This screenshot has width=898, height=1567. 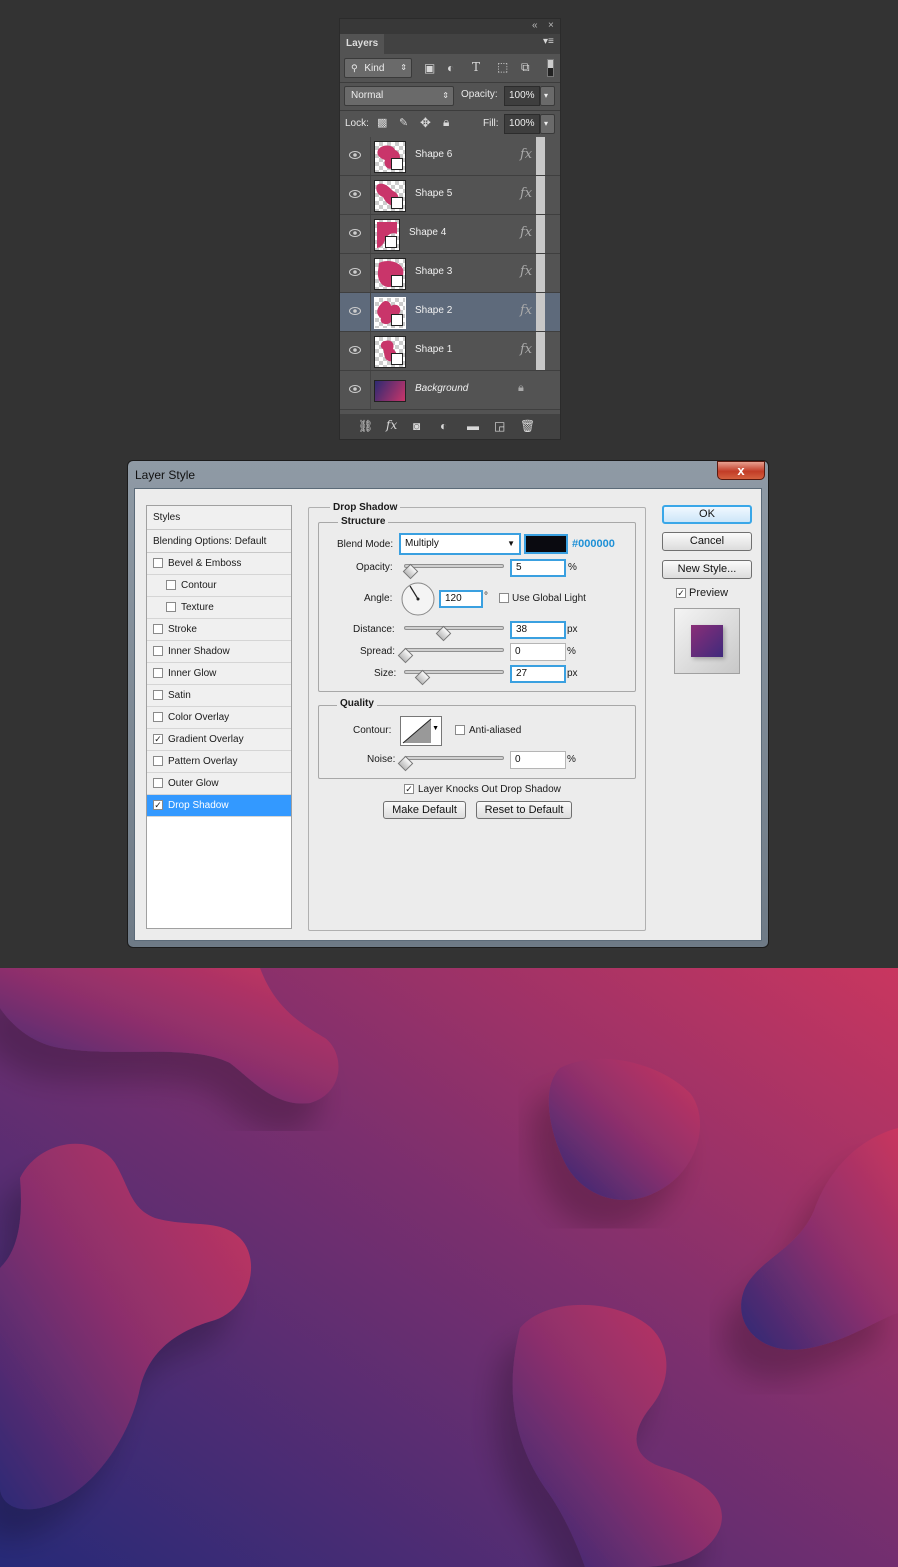 What do you see at coordinates (219, 564) in the screenshot?
I see `style-item-bevel-emboss: Bevel & Emboss` at bounding box center [219, 564].